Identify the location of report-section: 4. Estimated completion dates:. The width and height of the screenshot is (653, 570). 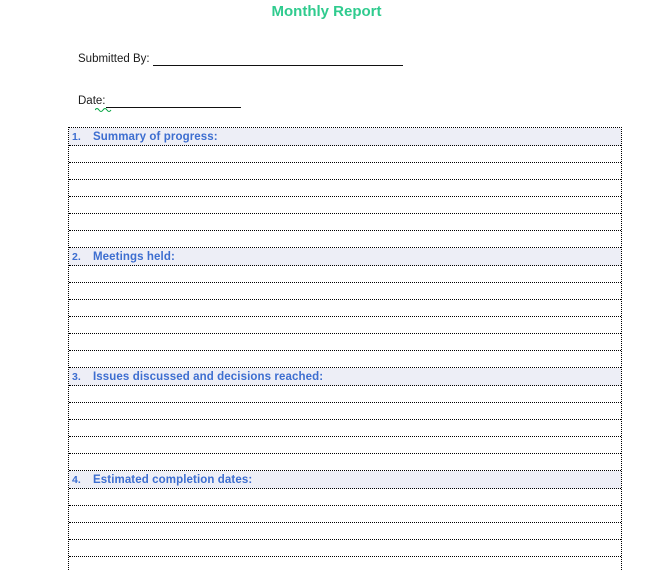
(345, 520).